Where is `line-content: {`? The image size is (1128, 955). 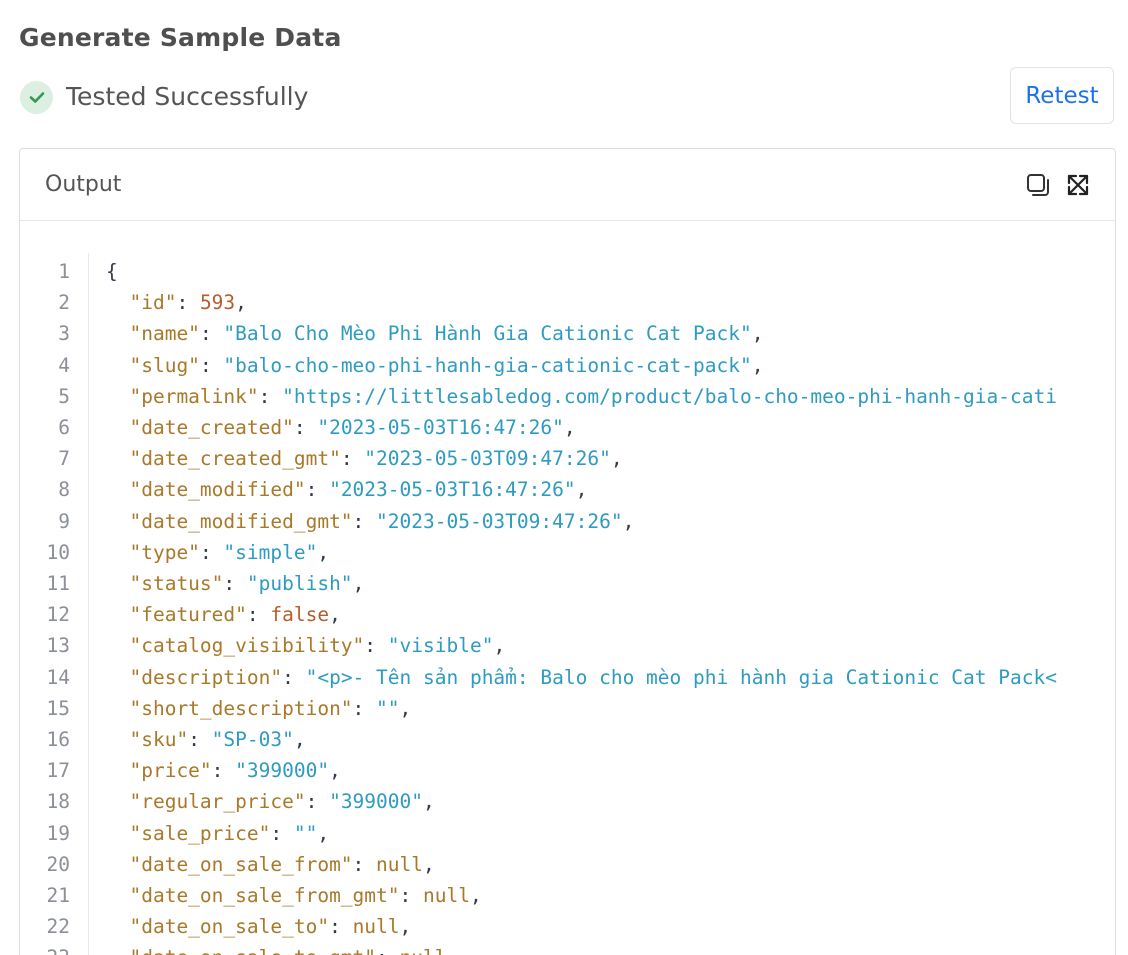
line-content: { is located at coordinates (112, 271).